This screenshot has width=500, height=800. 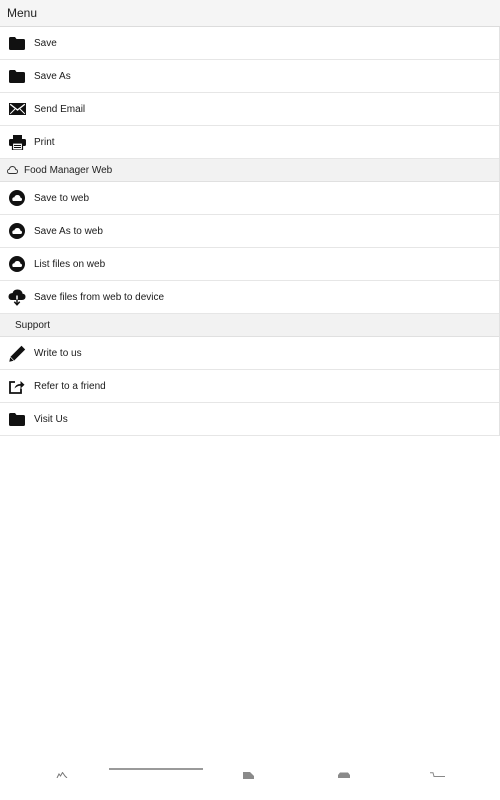 I want to click on section-header-food-manager-web: Food Manager Web, so click(x=249, y=170).